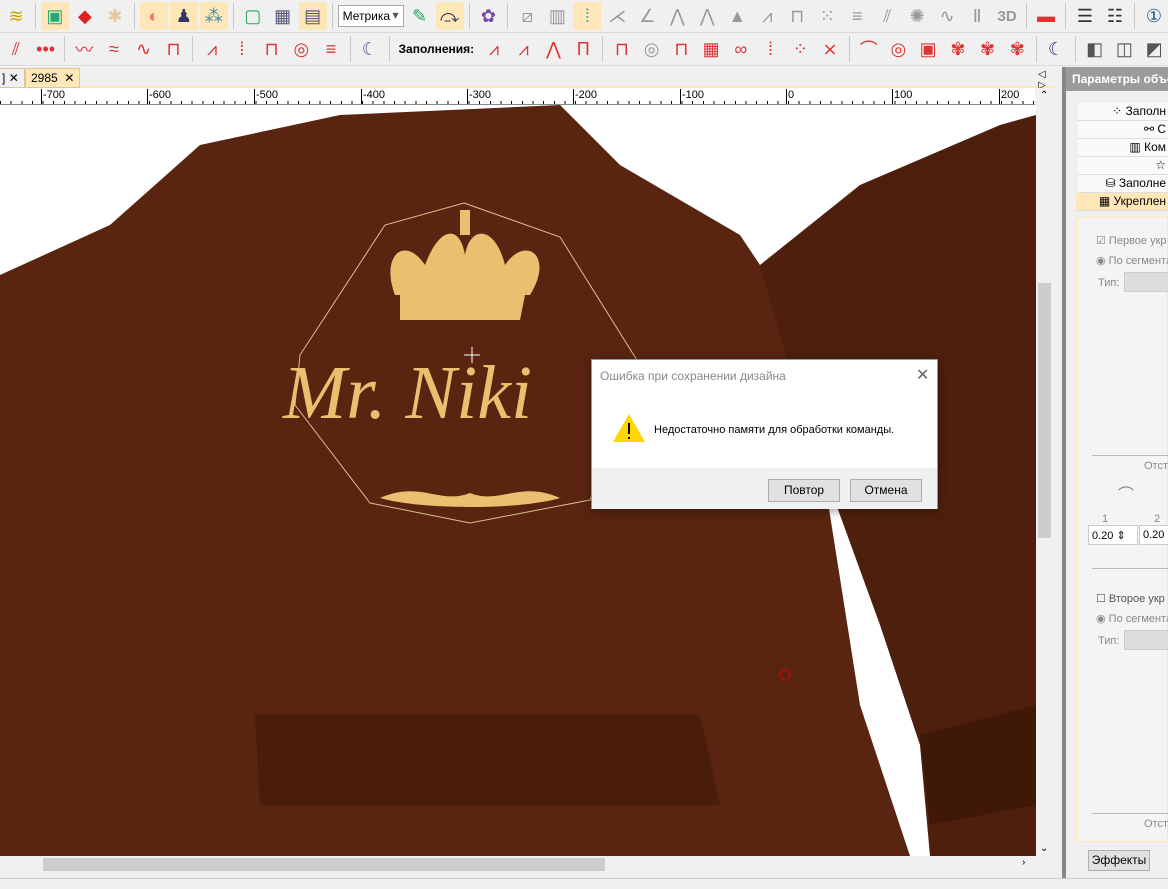 Image resolution: width=1168 pixels, height=889 pixels. I want to click on bead-icon: •••, so click(46, 49).